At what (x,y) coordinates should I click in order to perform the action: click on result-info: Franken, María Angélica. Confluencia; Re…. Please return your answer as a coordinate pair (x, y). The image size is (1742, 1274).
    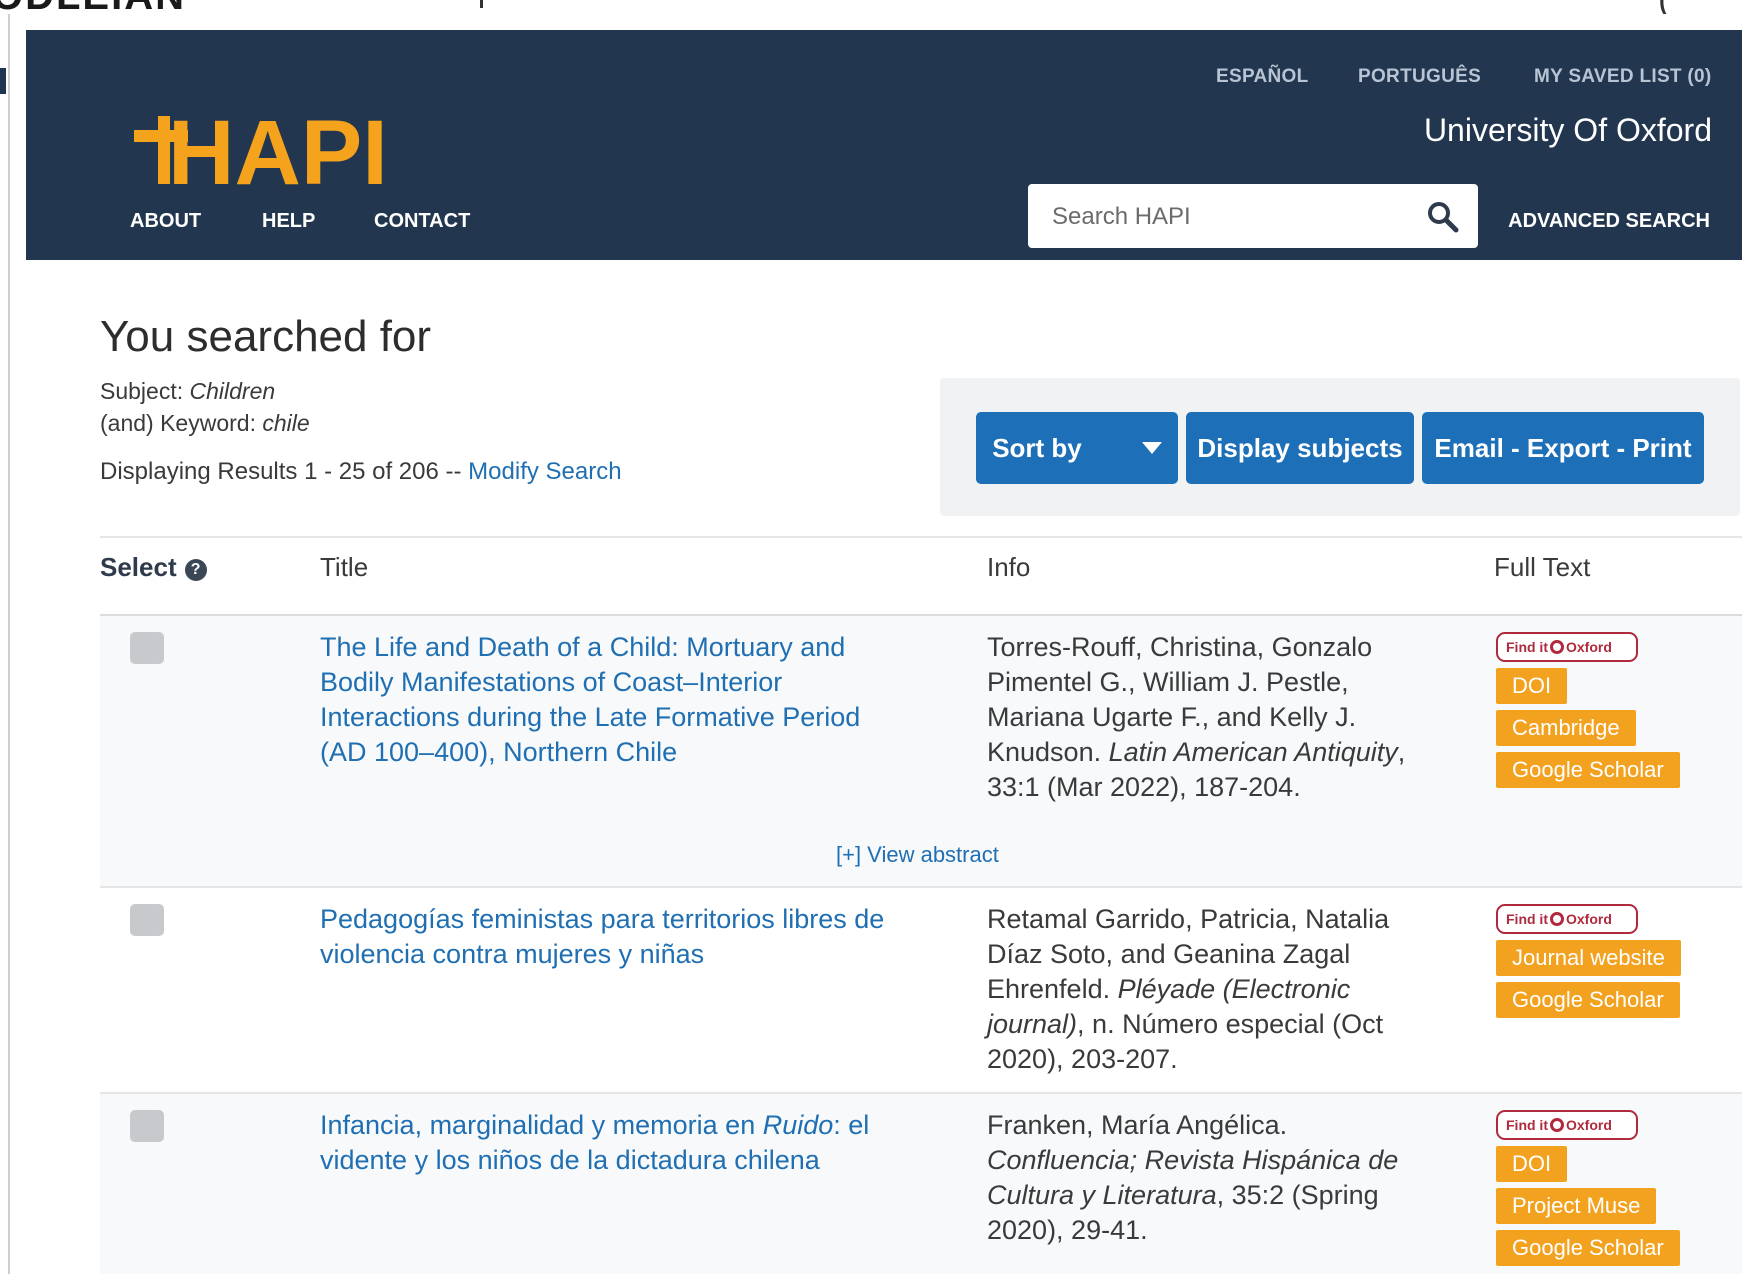
    Looking at the image, I should click on (1202, 1178).